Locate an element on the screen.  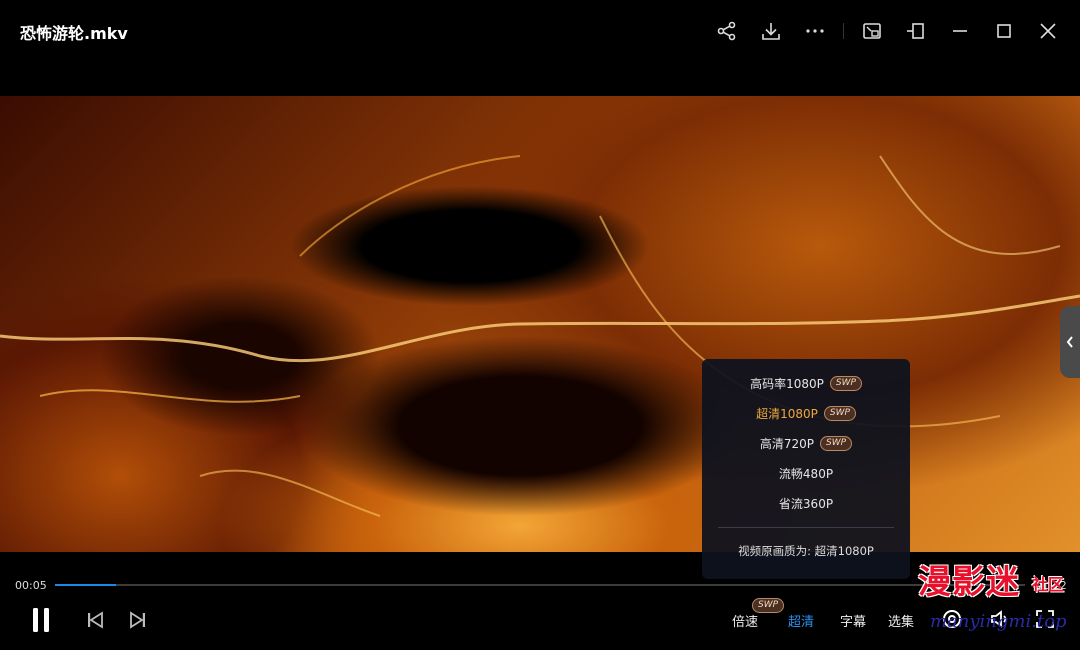
download-button is located at coordinates (771, 31).